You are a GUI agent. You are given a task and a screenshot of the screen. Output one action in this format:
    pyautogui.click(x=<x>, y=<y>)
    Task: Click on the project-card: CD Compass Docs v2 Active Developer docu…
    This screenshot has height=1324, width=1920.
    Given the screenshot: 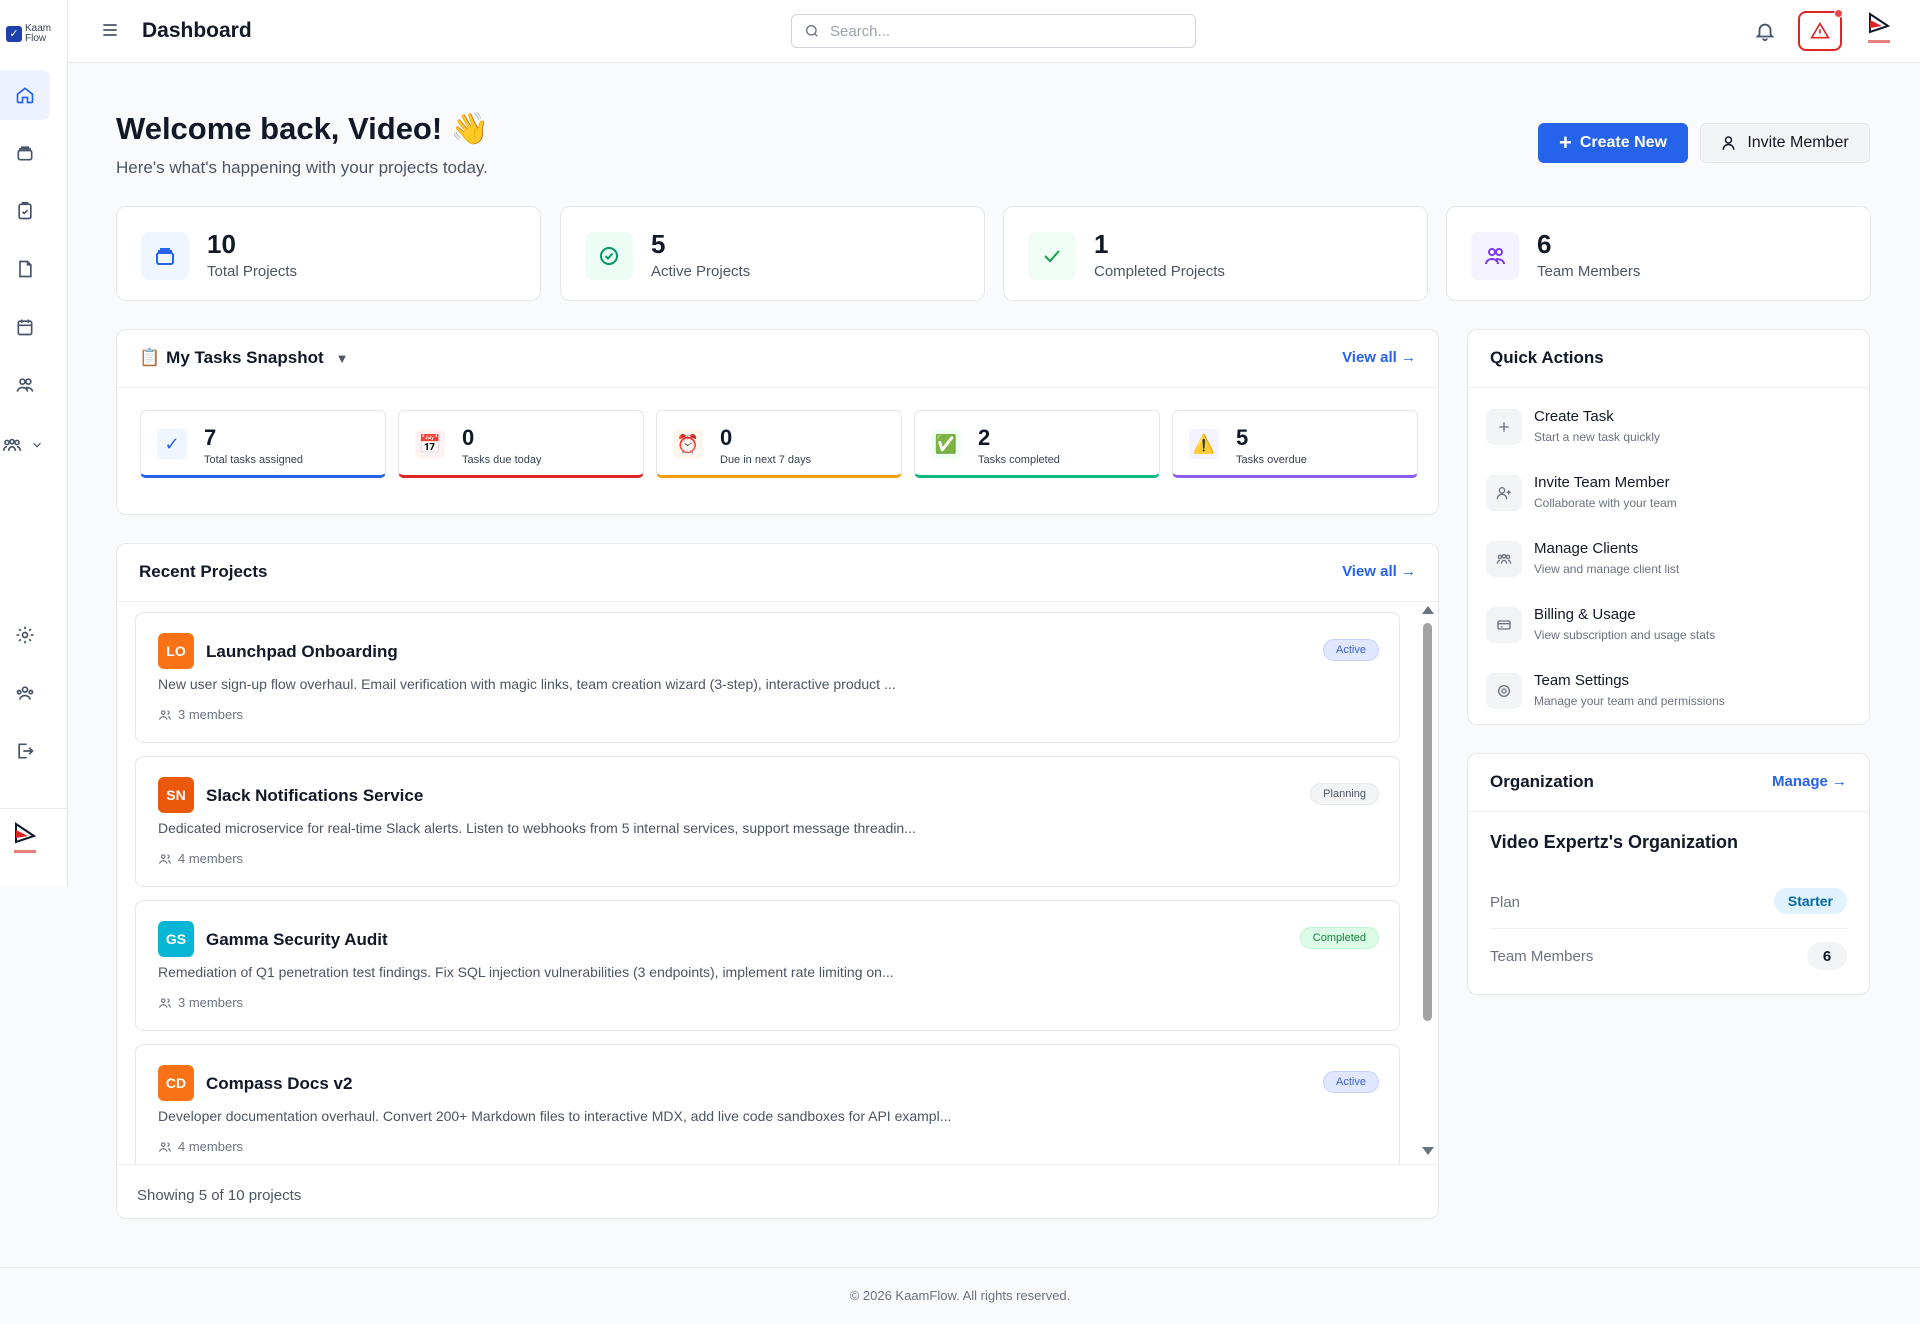 What is the action you would take?
    pyautogui.click(x=767, y=1104)
    